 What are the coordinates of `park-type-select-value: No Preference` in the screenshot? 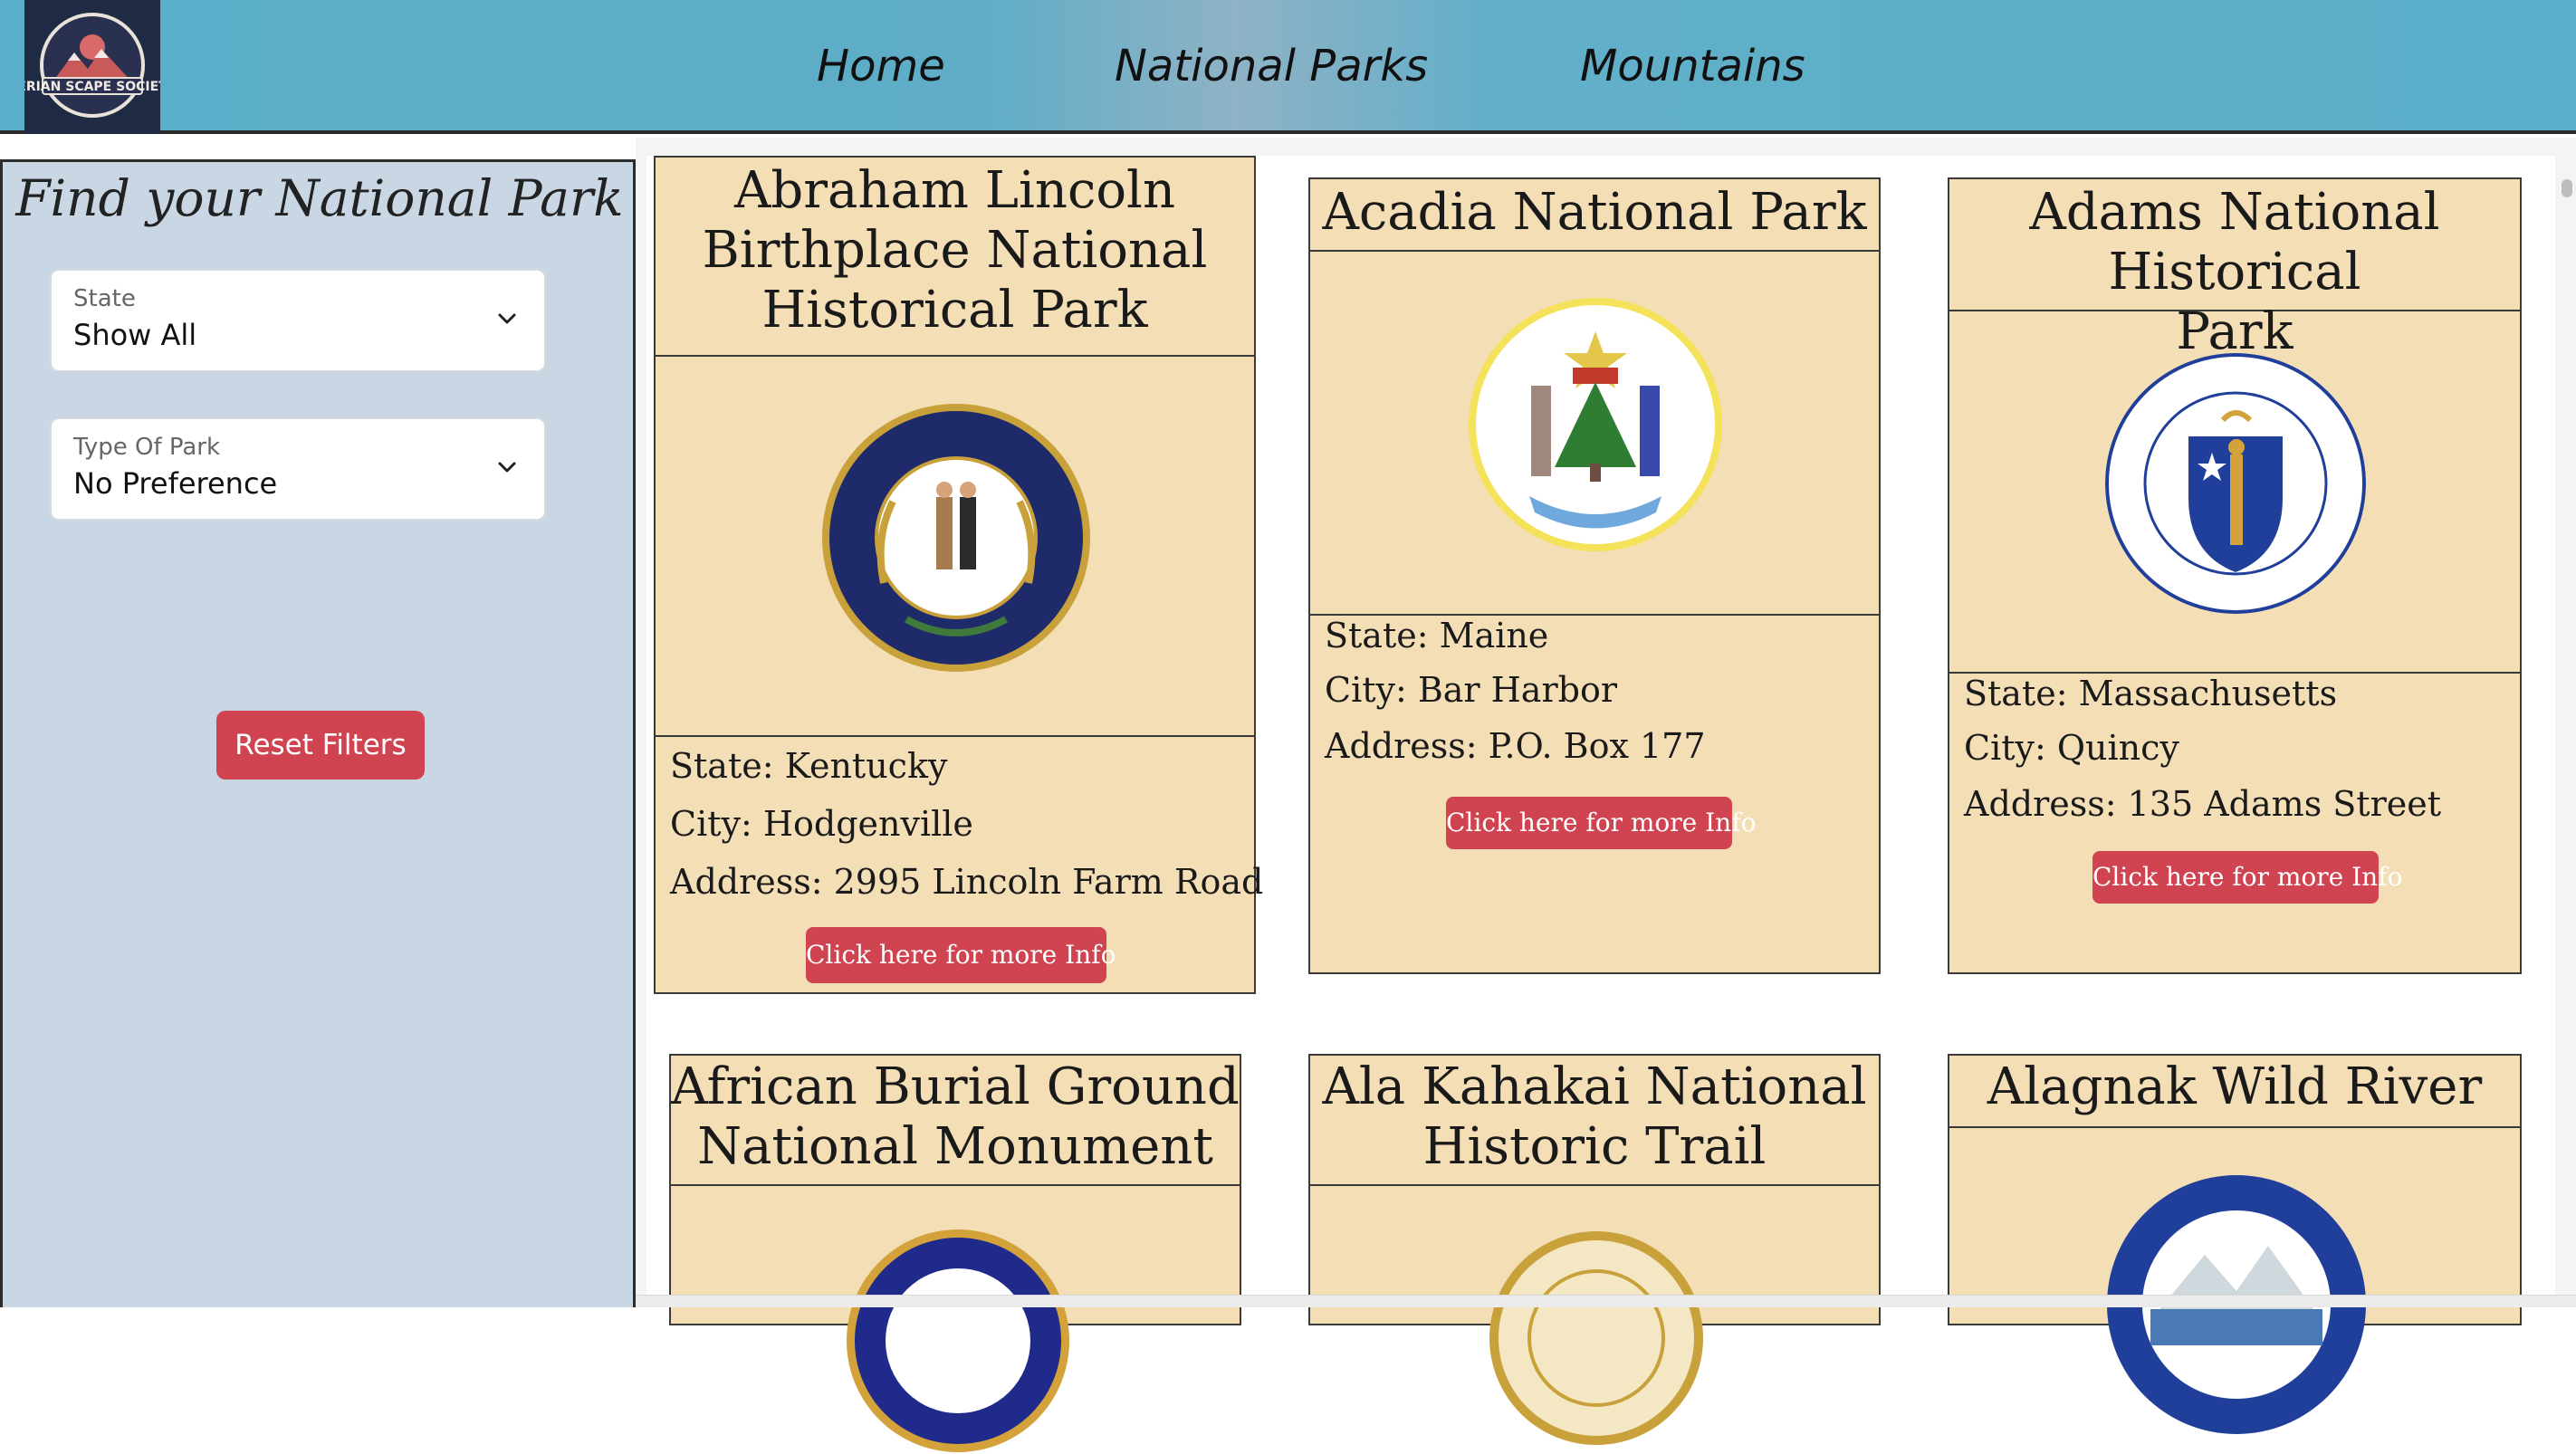 It's located at (175, 484).